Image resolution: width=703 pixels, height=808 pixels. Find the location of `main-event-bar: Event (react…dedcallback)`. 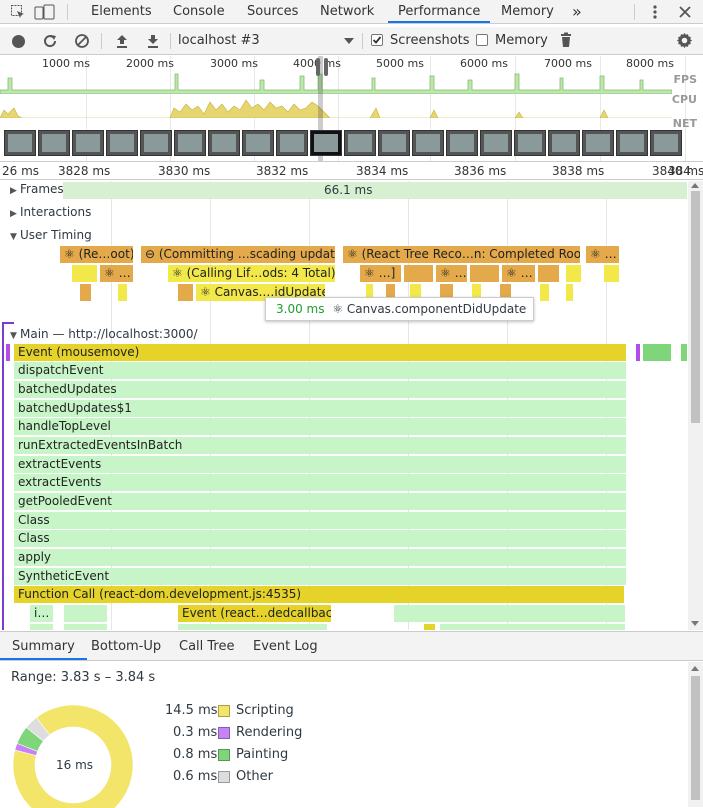

main-event-bar: Event (react…dedcallback) is located at coordinates (255, 613).